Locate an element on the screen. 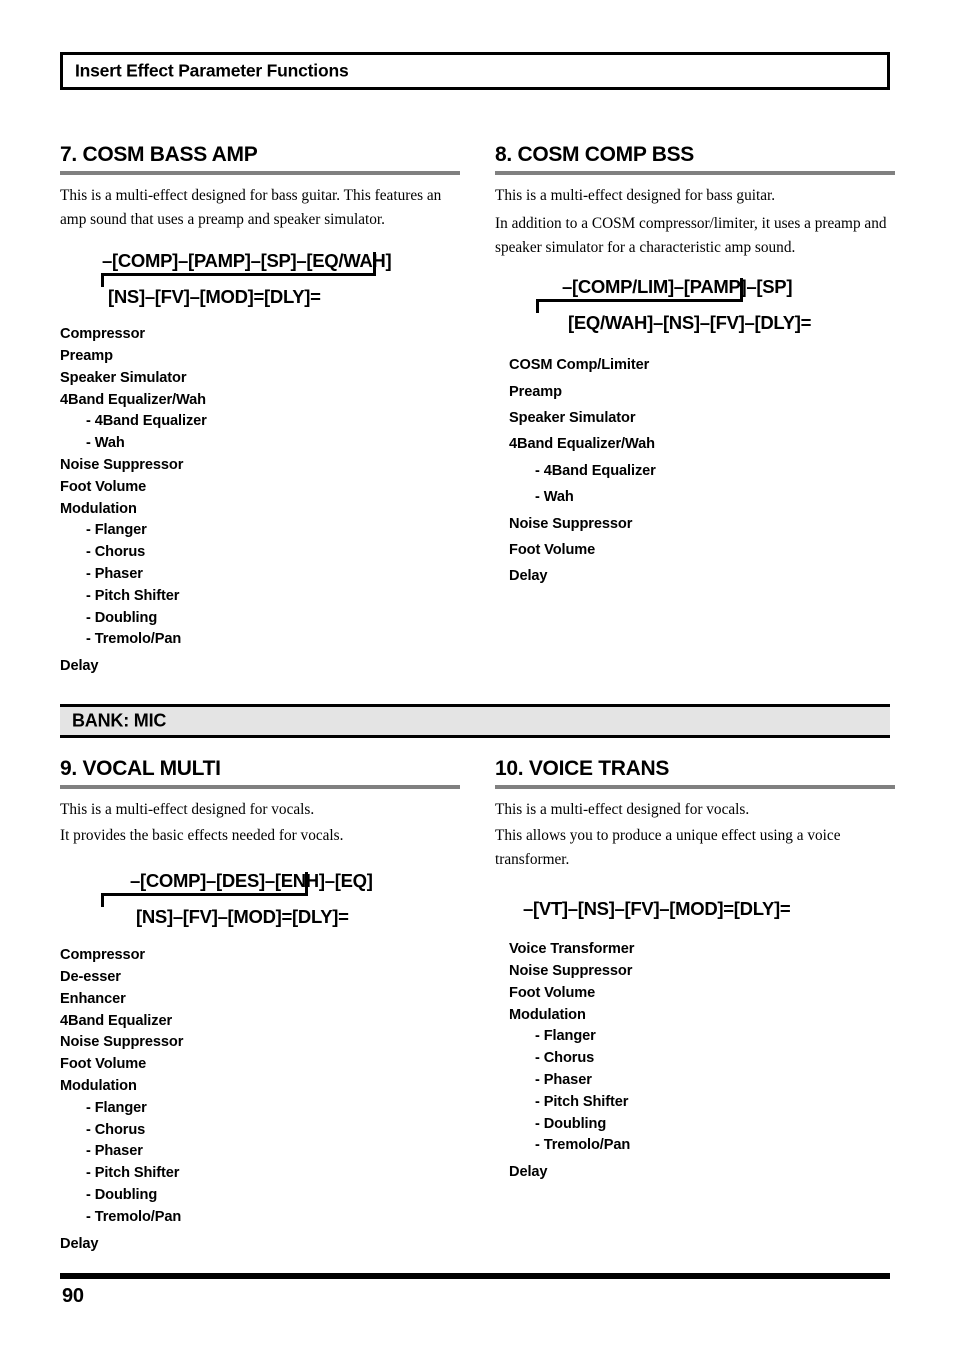 The height and width of the screenshot is (1351, 954). bank-banner-label: BANK: MIC is located at coordinates (119, 720).